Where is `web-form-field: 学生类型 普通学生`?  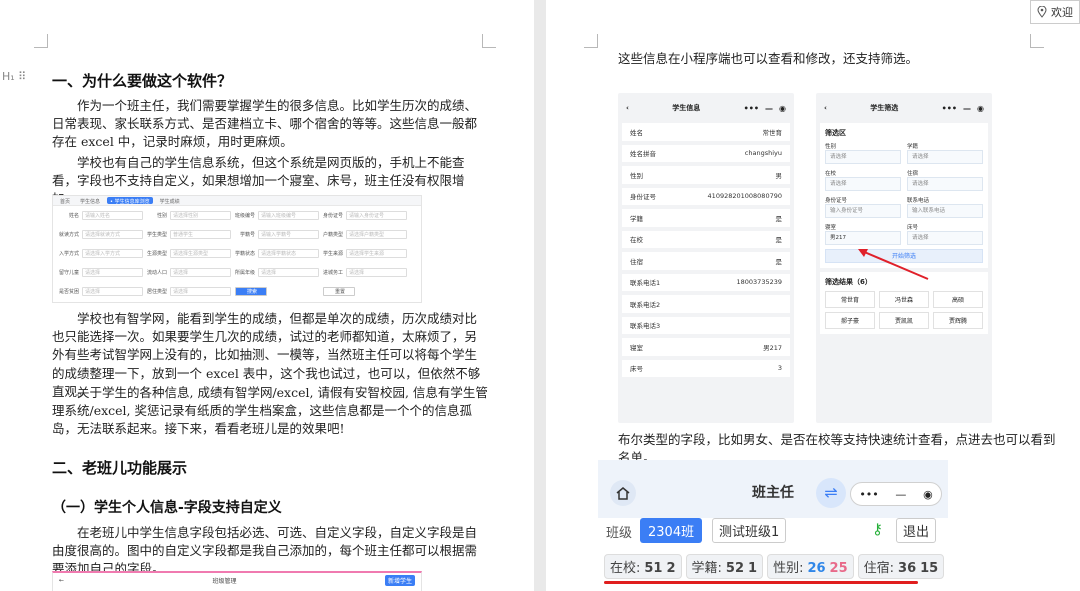 web-form-field: 学生类型 普通学生 is located at coordinates (189, 234).